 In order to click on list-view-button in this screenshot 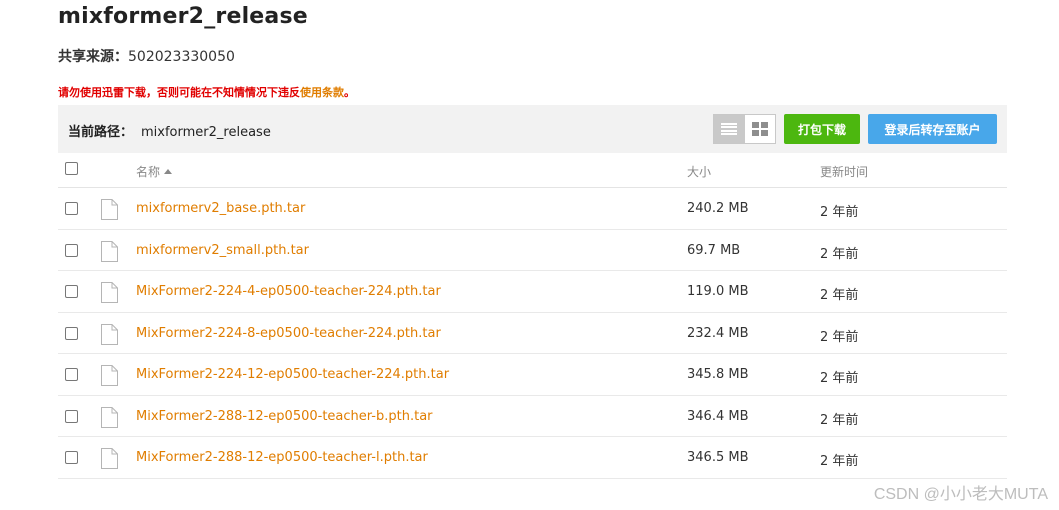, I will do `click(729, 129)`.